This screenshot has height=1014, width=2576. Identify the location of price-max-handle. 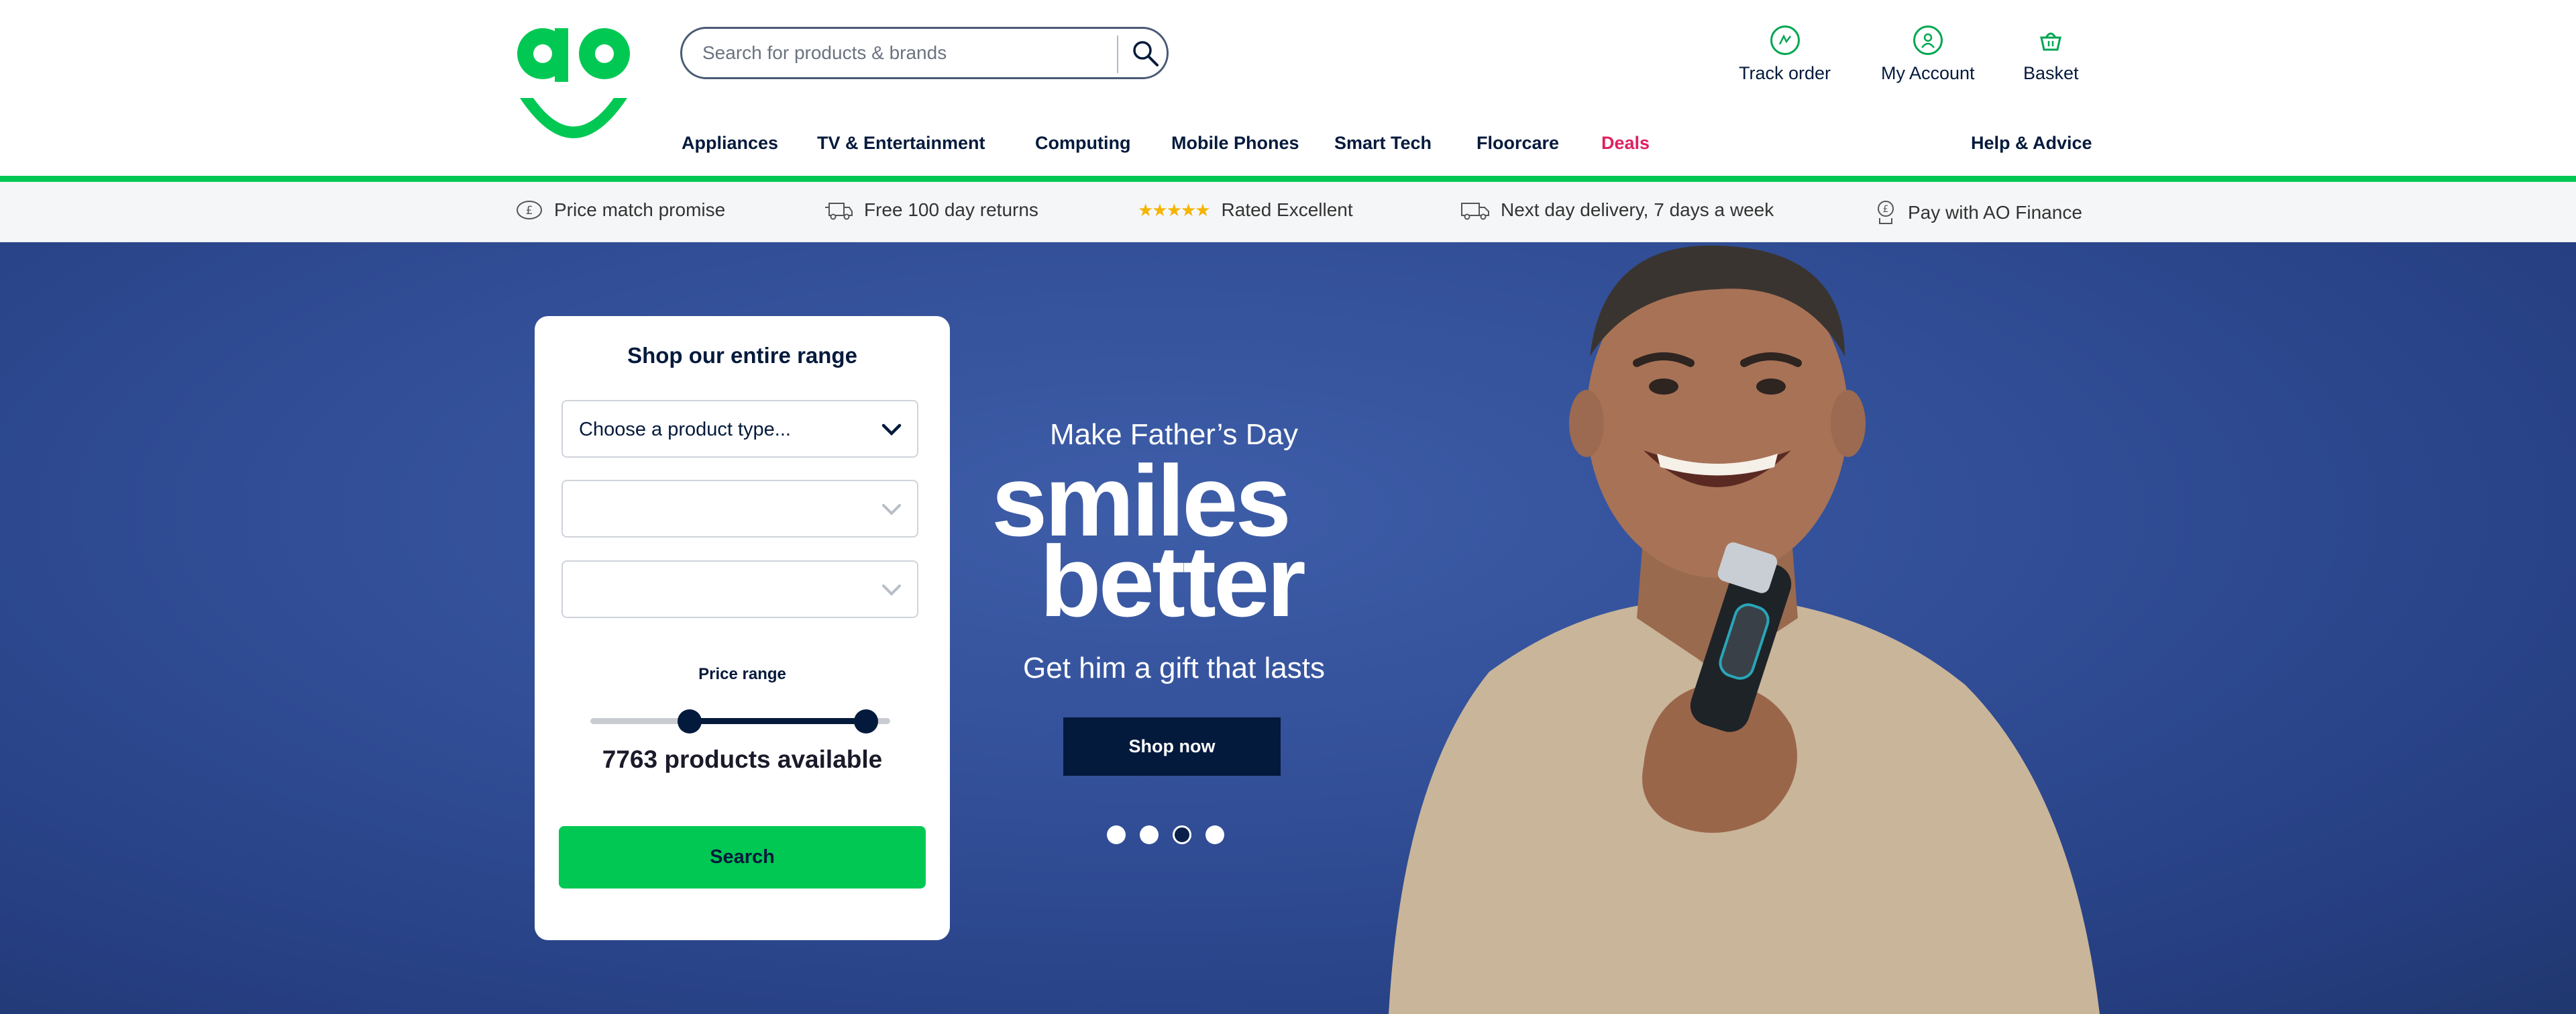
(866, 721).